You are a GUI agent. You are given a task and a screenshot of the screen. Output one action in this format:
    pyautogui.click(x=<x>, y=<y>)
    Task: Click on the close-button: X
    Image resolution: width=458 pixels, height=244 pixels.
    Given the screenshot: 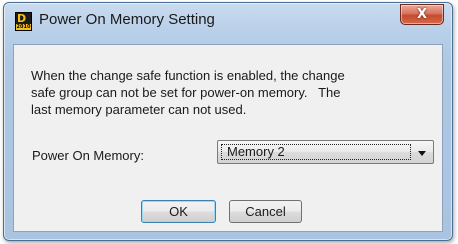 What is the action you would take?
    pyautogui.click(x=422, y=14)
    